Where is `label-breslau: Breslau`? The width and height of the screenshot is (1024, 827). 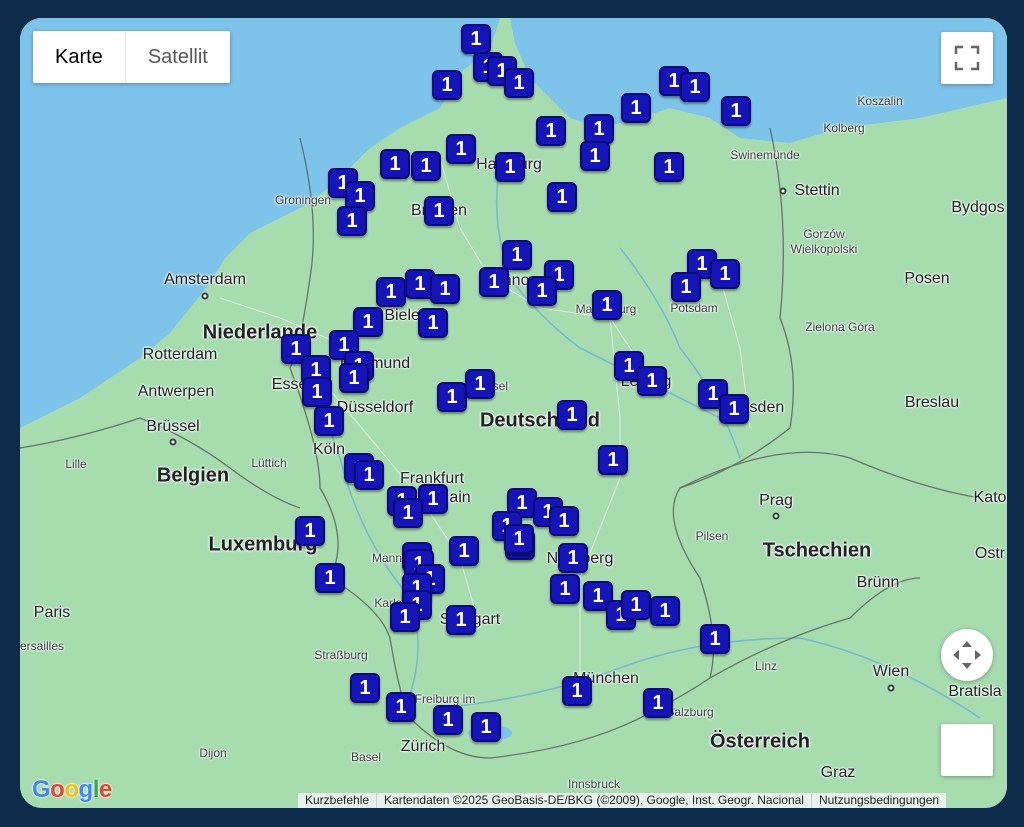
label-breslau: Breslau is located at coordinates (932, 402).